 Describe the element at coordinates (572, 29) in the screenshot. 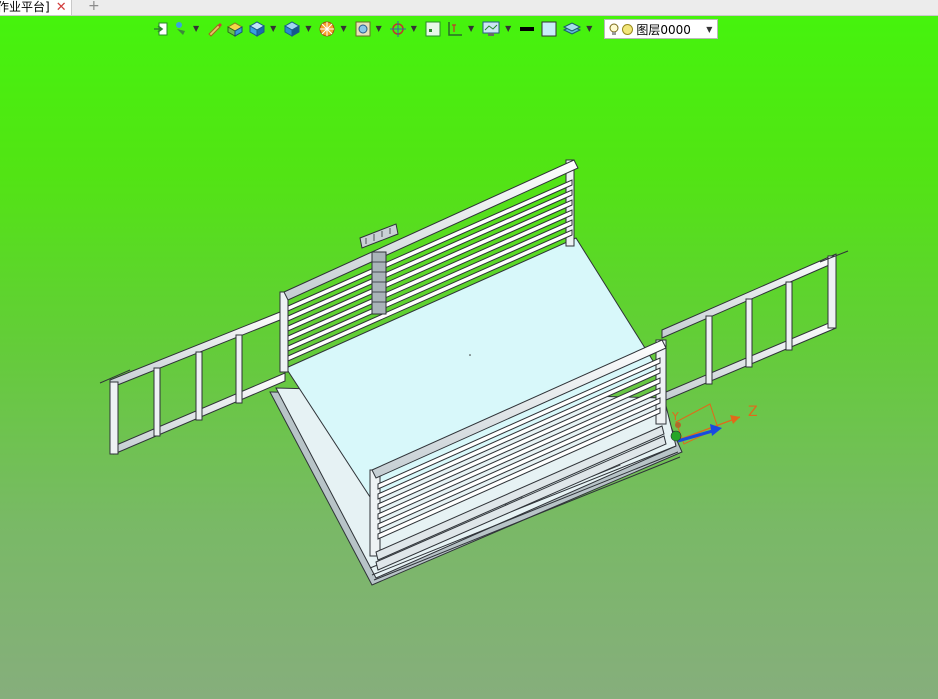

I see `layer-icon` at that location.